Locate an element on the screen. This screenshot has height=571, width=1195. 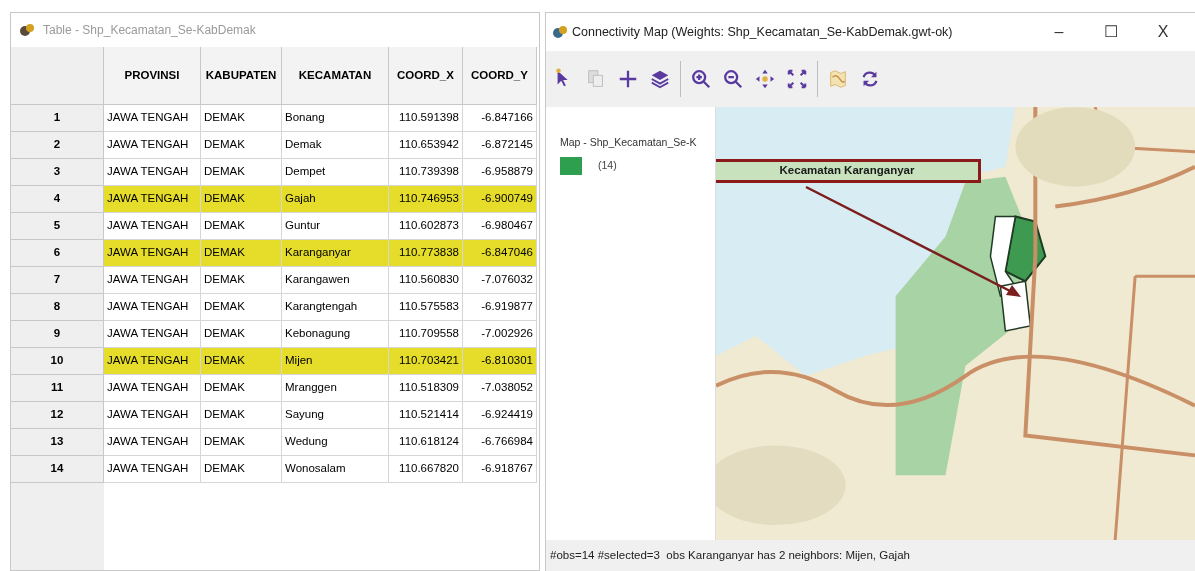
column-header: COORD_Y is located at coordinates (500, 76).